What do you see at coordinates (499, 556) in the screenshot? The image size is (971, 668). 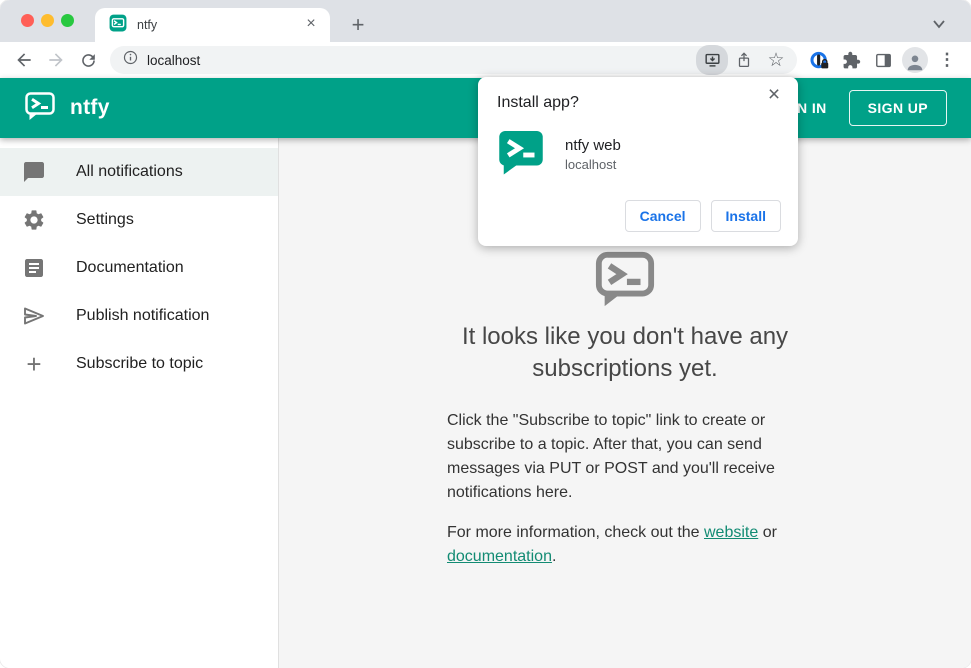 I see `documentation-link: documentation` at bounding box center [499, 556].